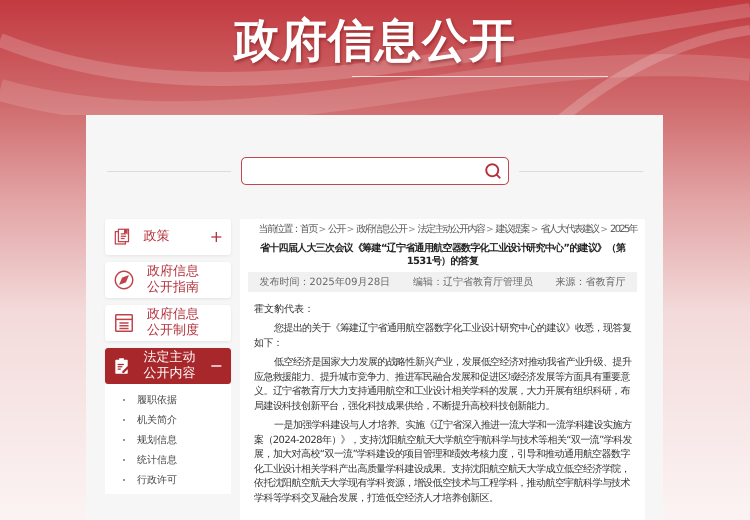 The width and height of the screenshot is (750, 520). What do you see at coordinates (374, 171) in the screenshot?
I see `search-field` at bounding box center [374, 171].